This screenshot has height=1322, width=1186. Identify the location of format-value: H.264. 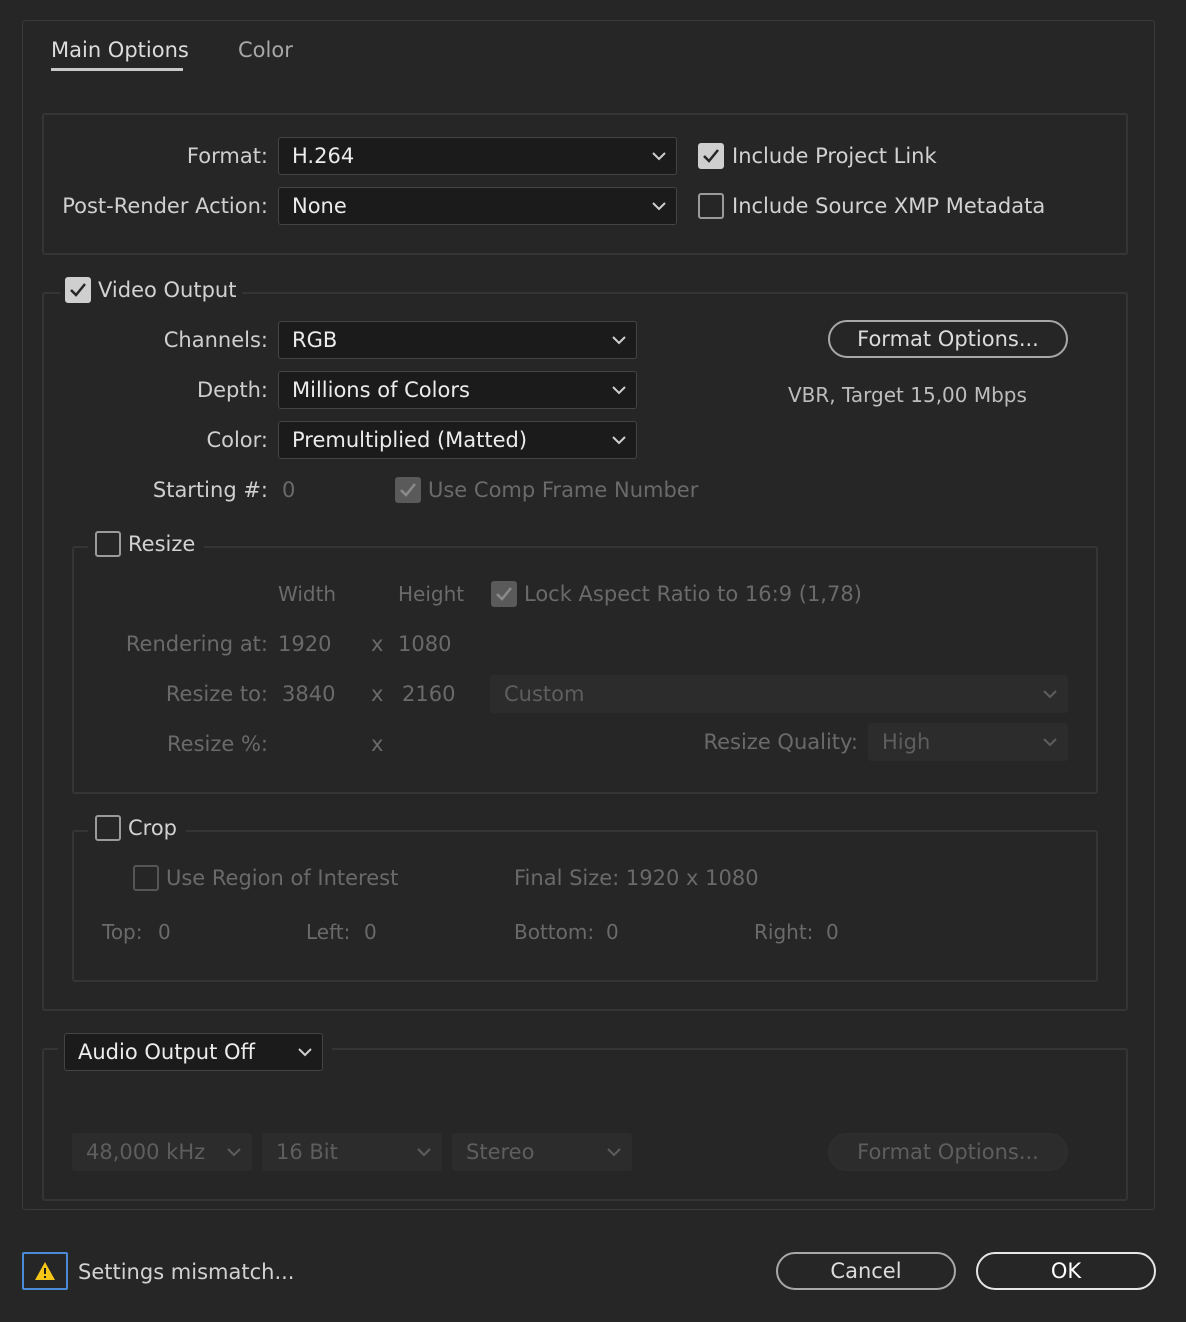
(323, 156).